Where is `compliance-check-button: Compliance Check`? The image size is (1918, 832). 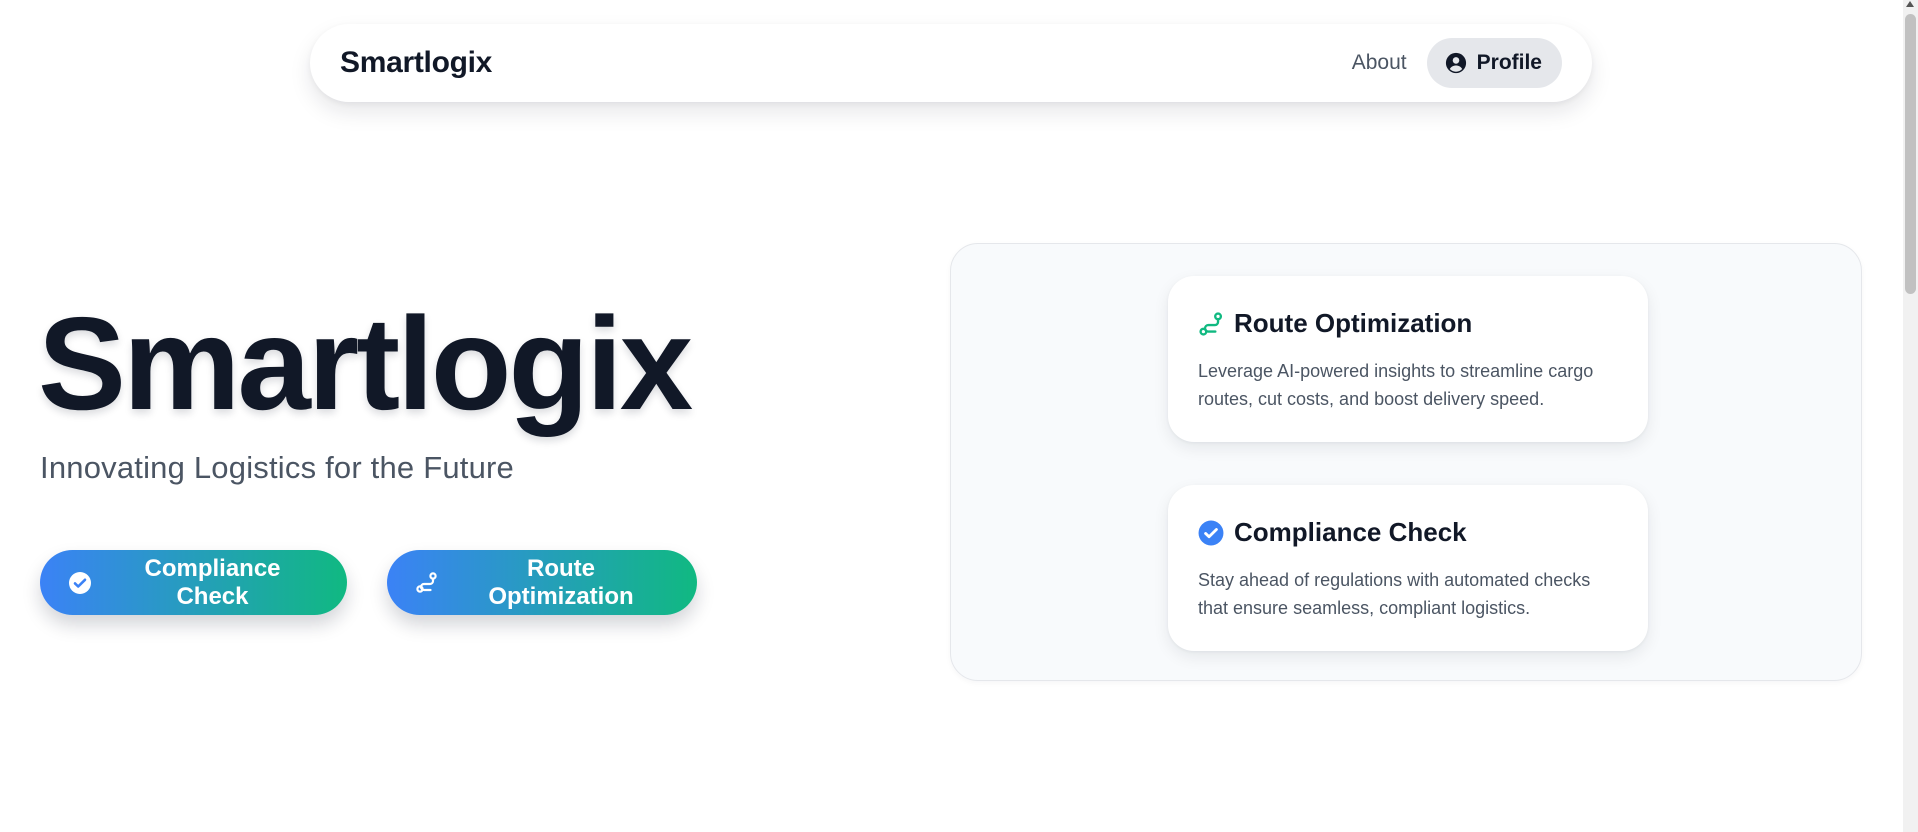 compliance-check-button: Compliance Check is located at coordinates (193, 582).